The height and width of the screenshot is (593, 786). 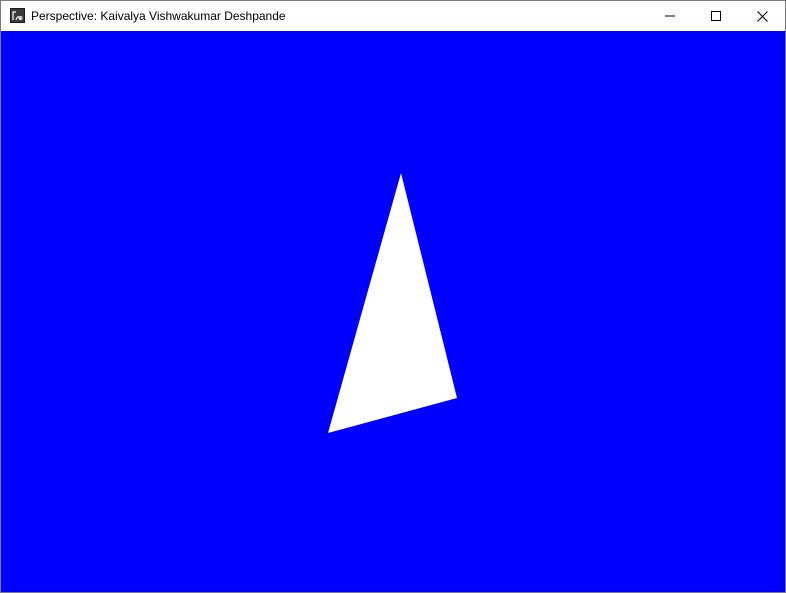 What do you see at coordinates (17, 15) in the screenshot?
I see `app-icon` at bounding box center [17, 15].